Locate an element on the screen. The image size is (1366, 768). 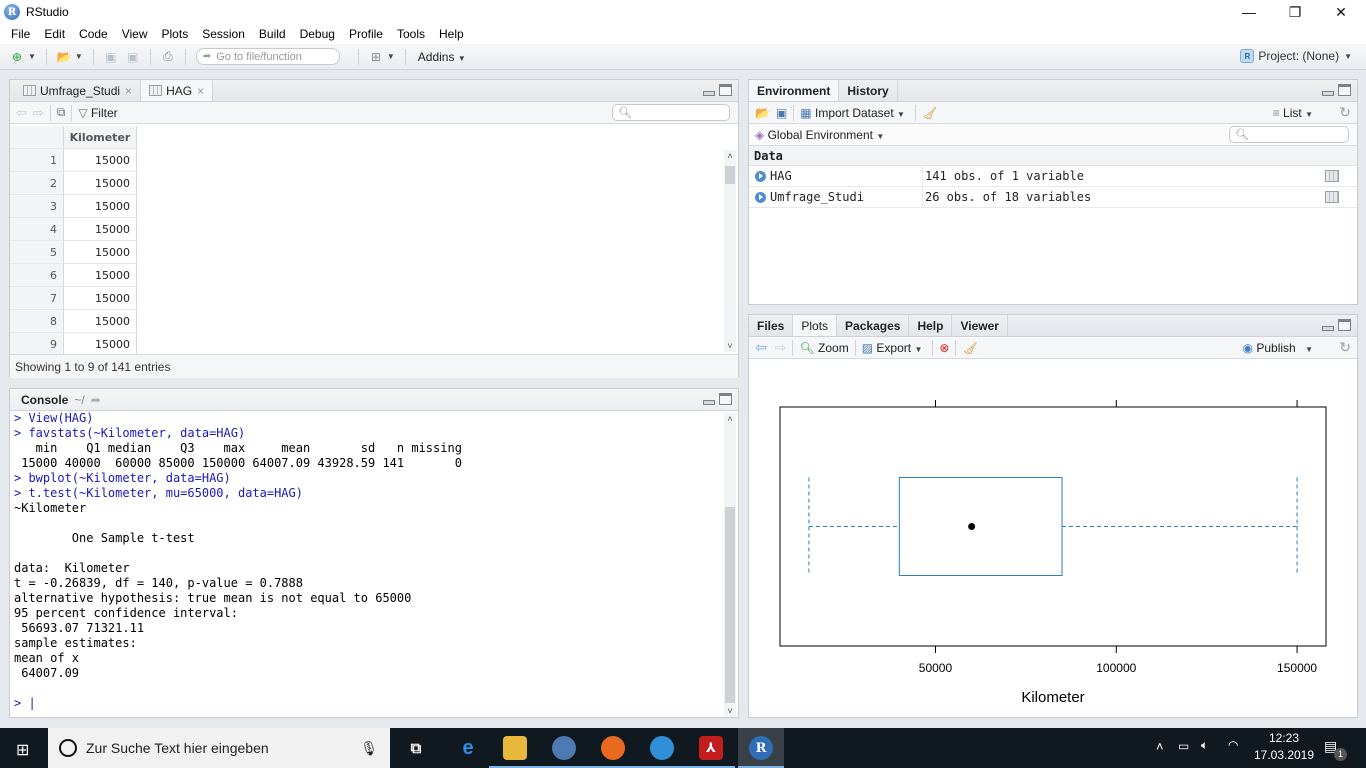
pane-layout-icon: ⊞ is located at coordinates (376, 57).